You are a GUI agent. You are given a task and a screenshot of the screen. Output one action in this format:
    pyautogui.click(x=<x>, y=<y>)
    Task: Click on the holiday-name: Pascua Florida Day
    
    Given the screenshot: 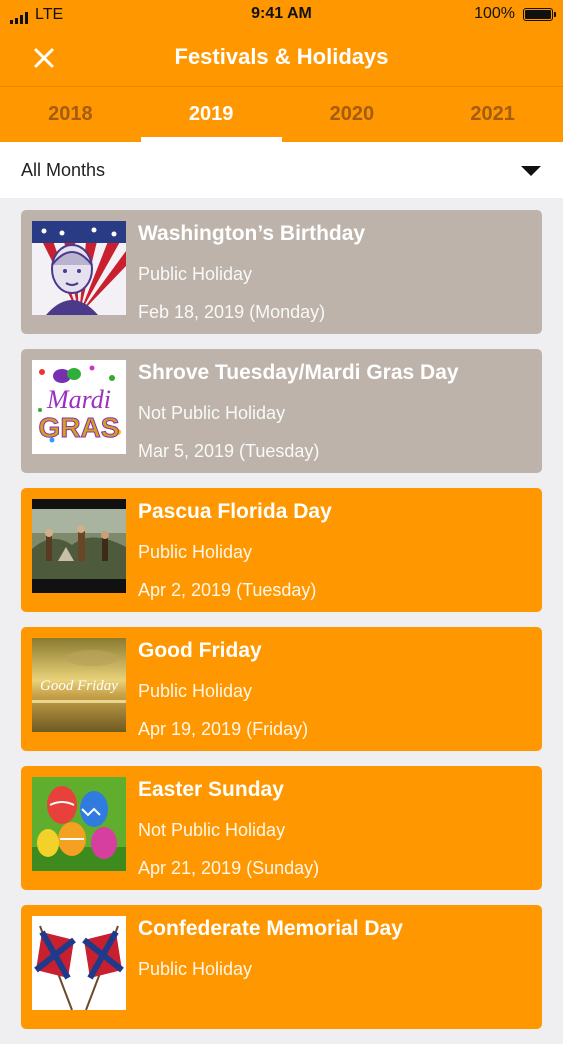 What is the action you would take?
    pyautogui.click(x=235, y=511)
    